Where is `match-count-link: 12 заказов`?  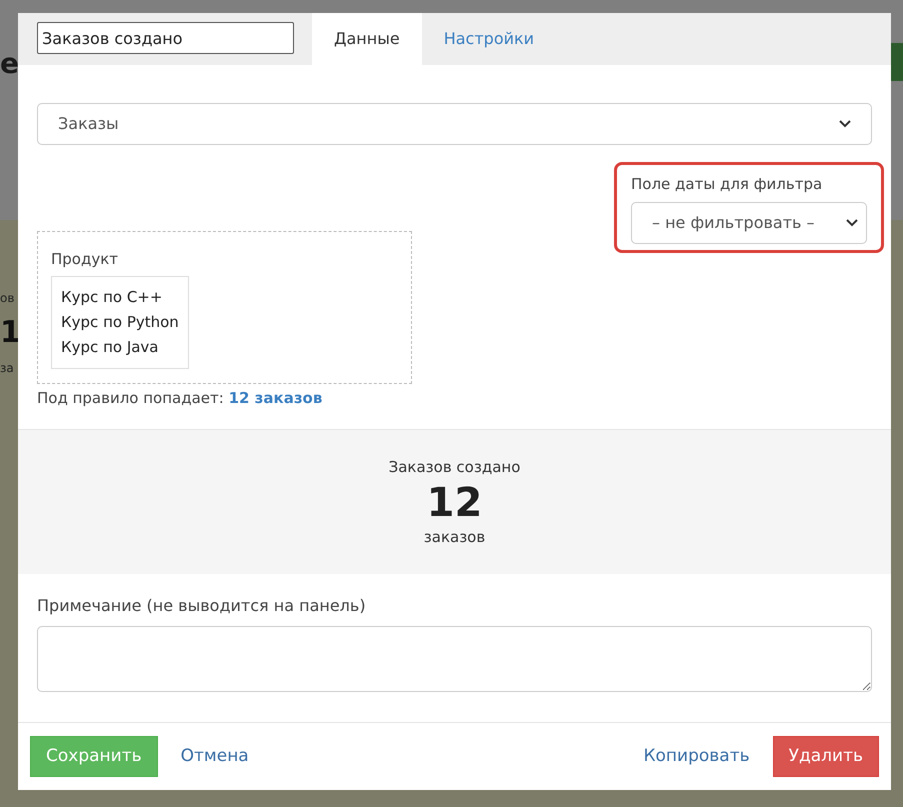
match-count-link: 12 заказов is located at coordinates (275, 397).